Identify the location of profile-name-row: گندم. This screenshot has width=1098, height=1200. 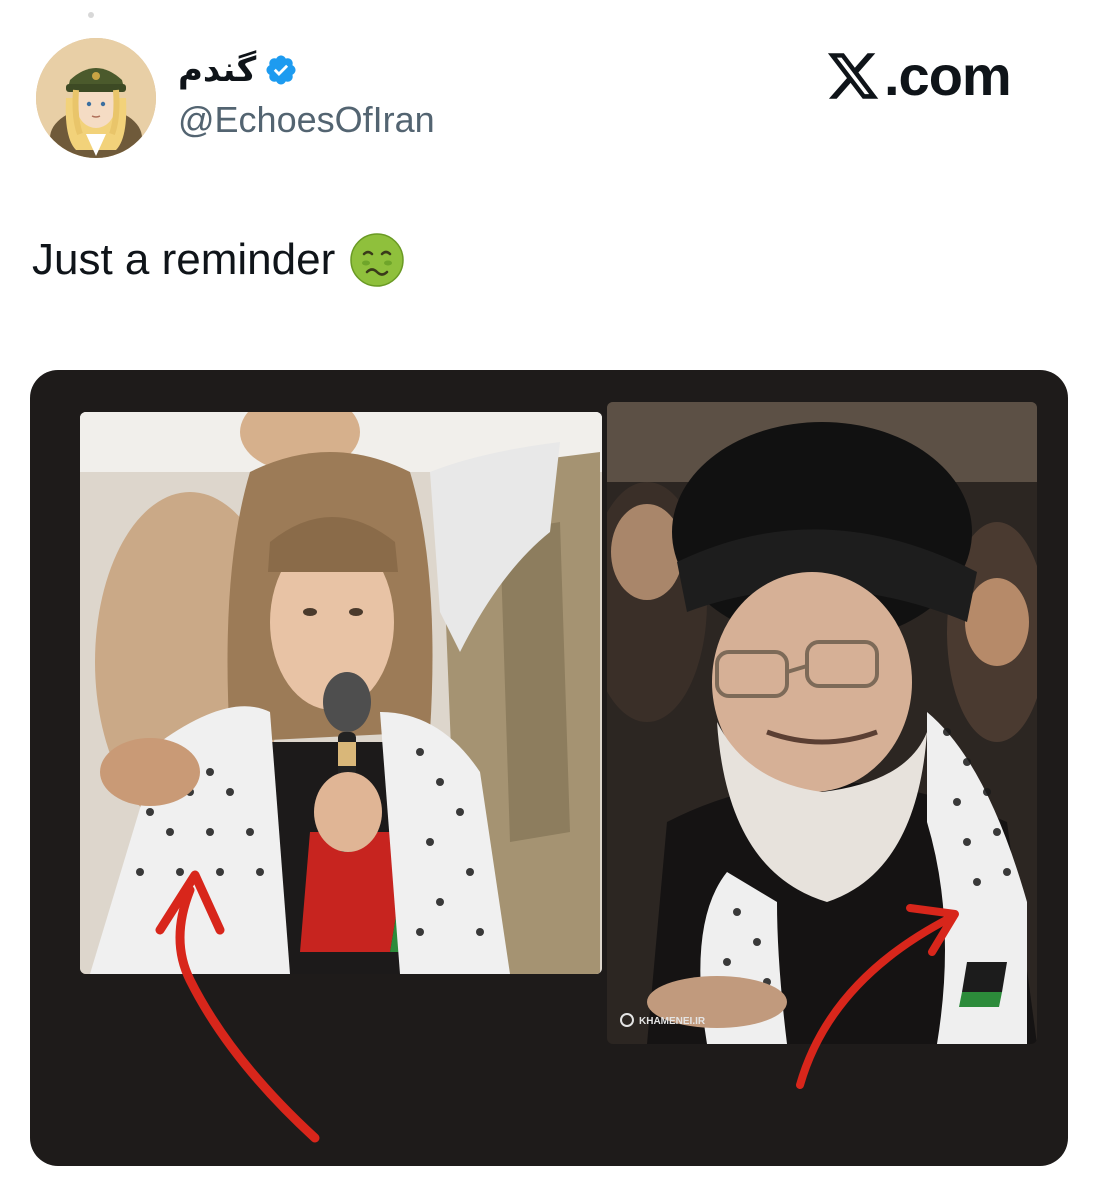
(238, 70).